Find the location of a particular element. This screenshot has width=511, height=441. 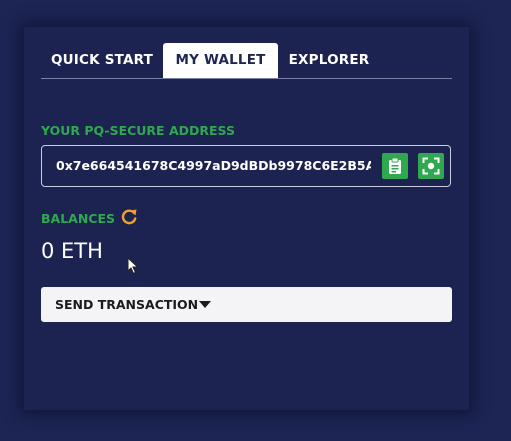

clipboard-icon is located at coordinates (395, 165).